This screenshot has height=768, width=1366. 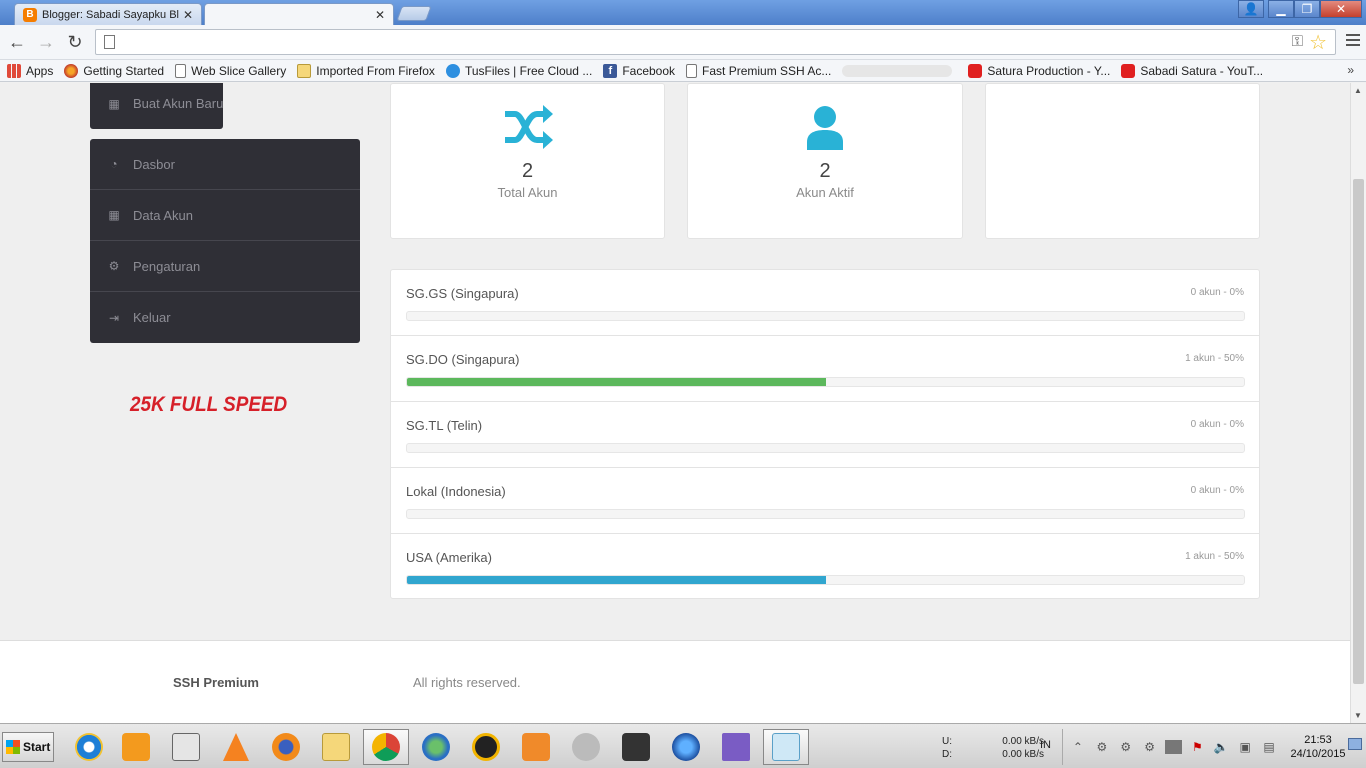 I want to click on vertical-scrollbar: ▲ ▼, so click(x=1358, y=403).